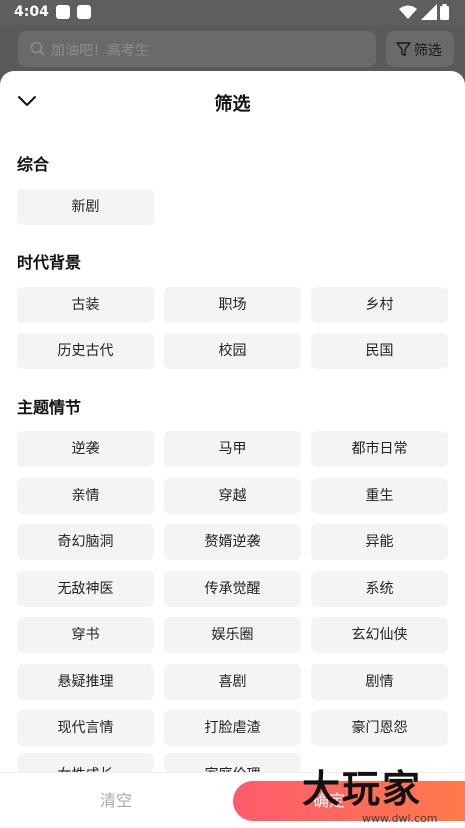 The height and width of the screenshot is (828, 465). What do you see at coordinates (444, 12) in the screenshot?
I see `battery-icon` at bounding box center [444, 12].